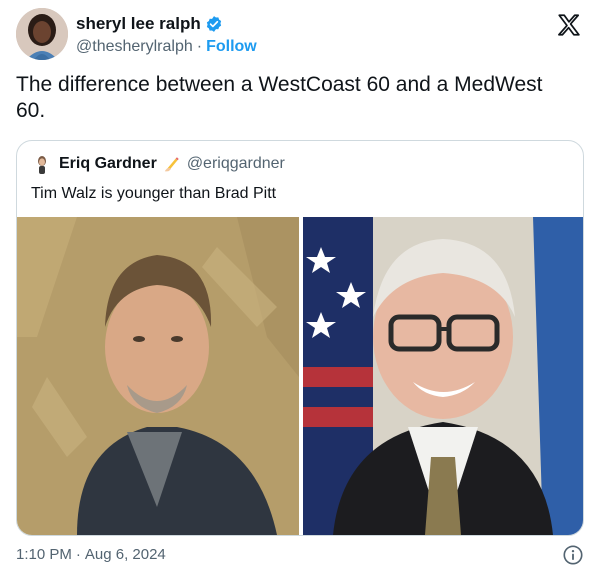 This screenshot has width=600, height=576. I want to click on tweet-date: Aug 6, 2024, so click(125, 554).